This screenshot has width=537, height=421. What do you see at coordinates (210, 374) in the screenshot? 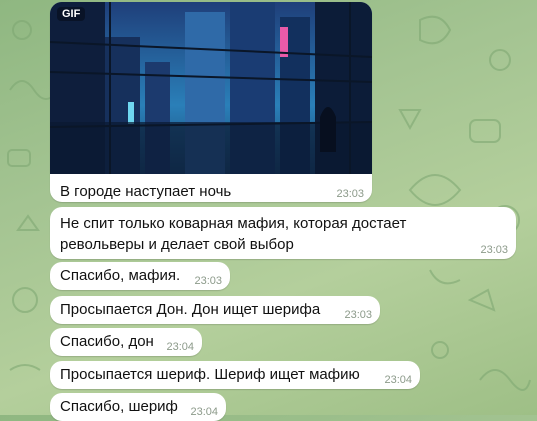
I see `message-text: Просыпается шериф. Шериф ищет мафию` at bounding box center [210, 374].